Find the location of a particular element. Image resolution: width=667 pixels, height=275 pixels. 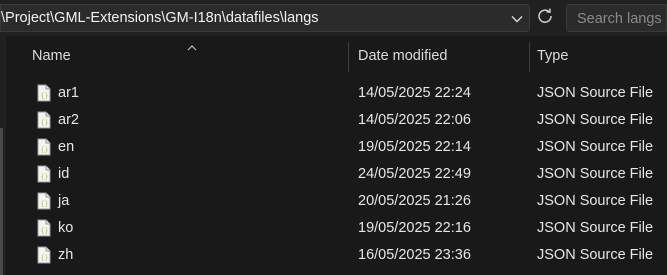

file-date: 16/05/2025 23:36 is located at coordinates (414, 255).